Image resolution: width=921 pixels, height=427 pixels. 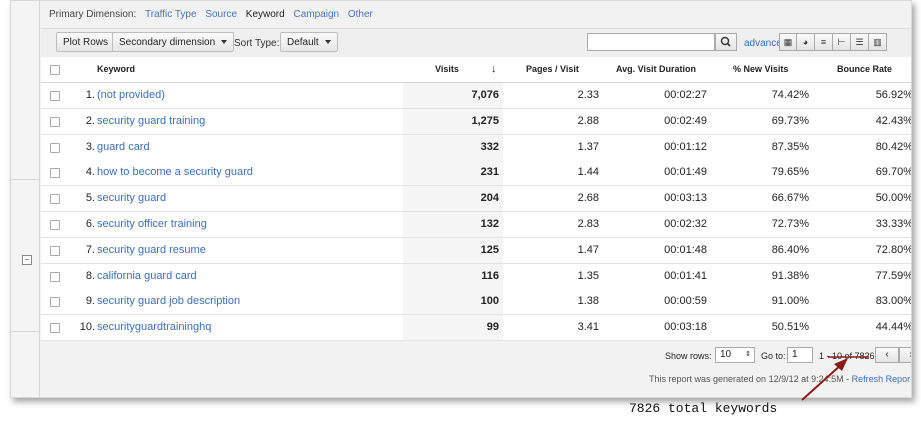 What do you see at coordinates (835, 378) in the screenshot?
I see `annotation-arrow` at bounding box center [835, 378].